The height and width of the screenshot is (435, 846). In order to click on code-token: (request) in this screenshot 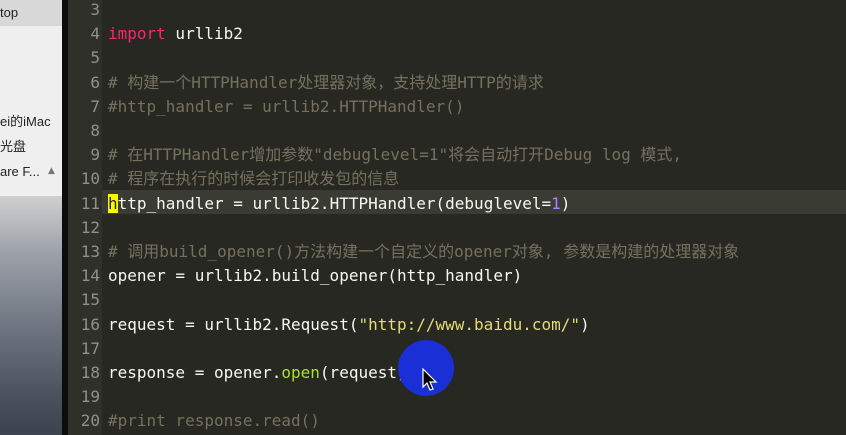, I will do `click(363, 372)`.